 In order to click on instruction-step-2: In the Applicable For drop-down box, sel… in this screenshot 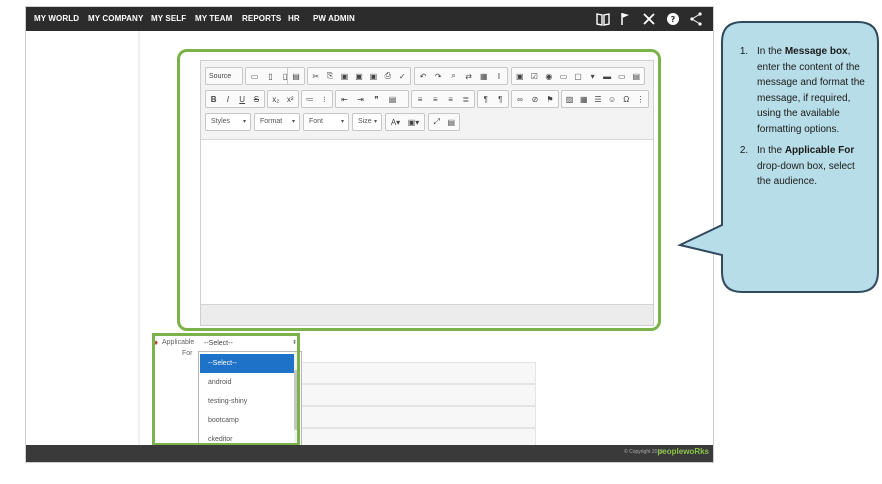, I will do `click(809, 166)`.